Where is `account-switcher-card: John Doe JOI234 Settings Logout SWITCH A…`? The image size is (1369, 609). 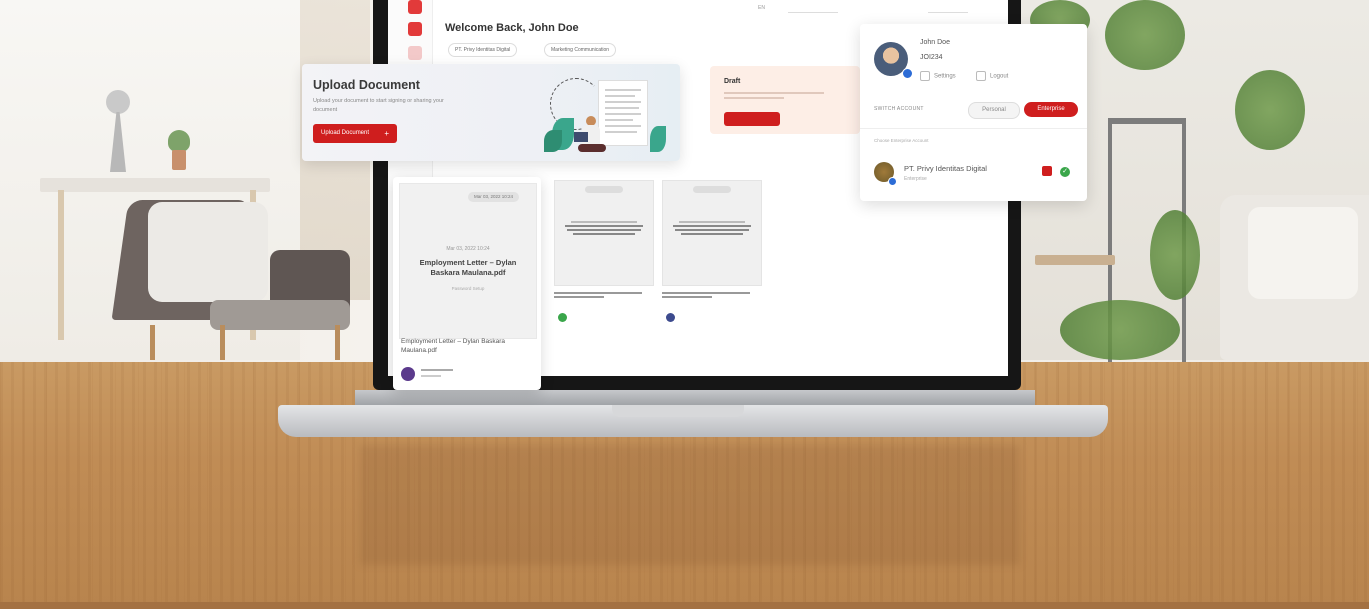
account-switcher-card: John Doe JOI234 Settings Logout SWITCH A… is located at coordinates (973, 112).